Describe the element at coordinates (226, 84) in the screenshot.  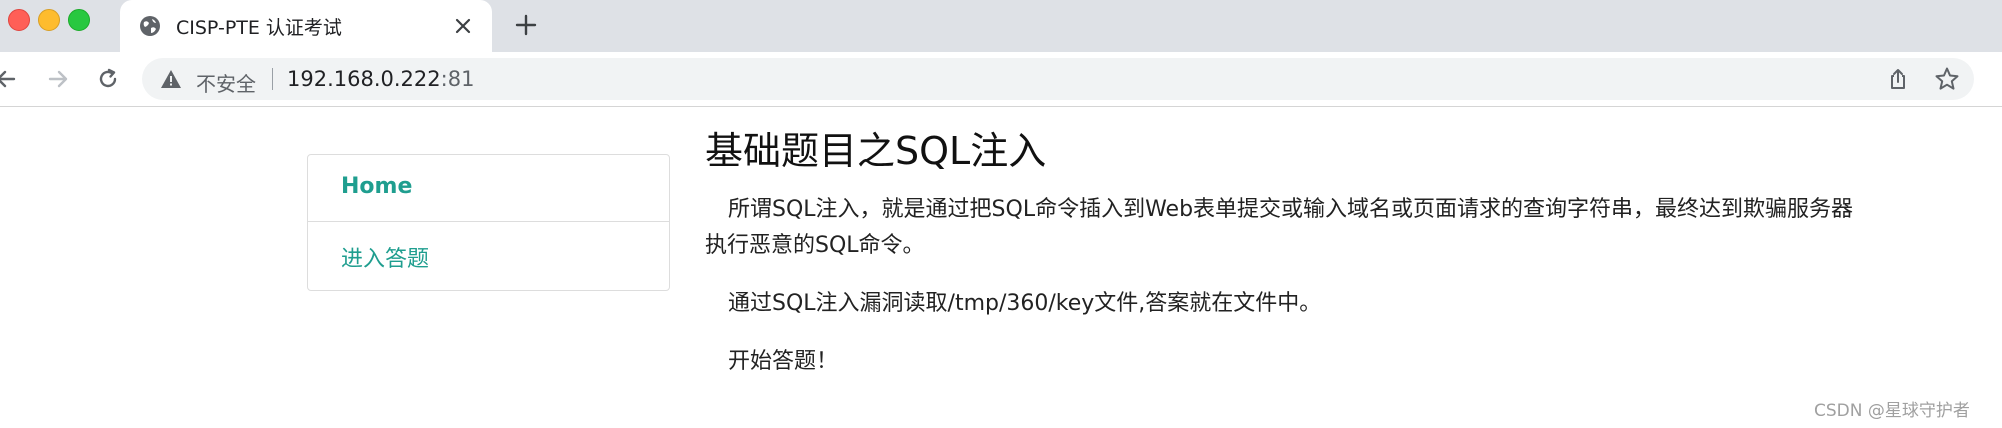
I see `insecure-label: 不安全` at that location.